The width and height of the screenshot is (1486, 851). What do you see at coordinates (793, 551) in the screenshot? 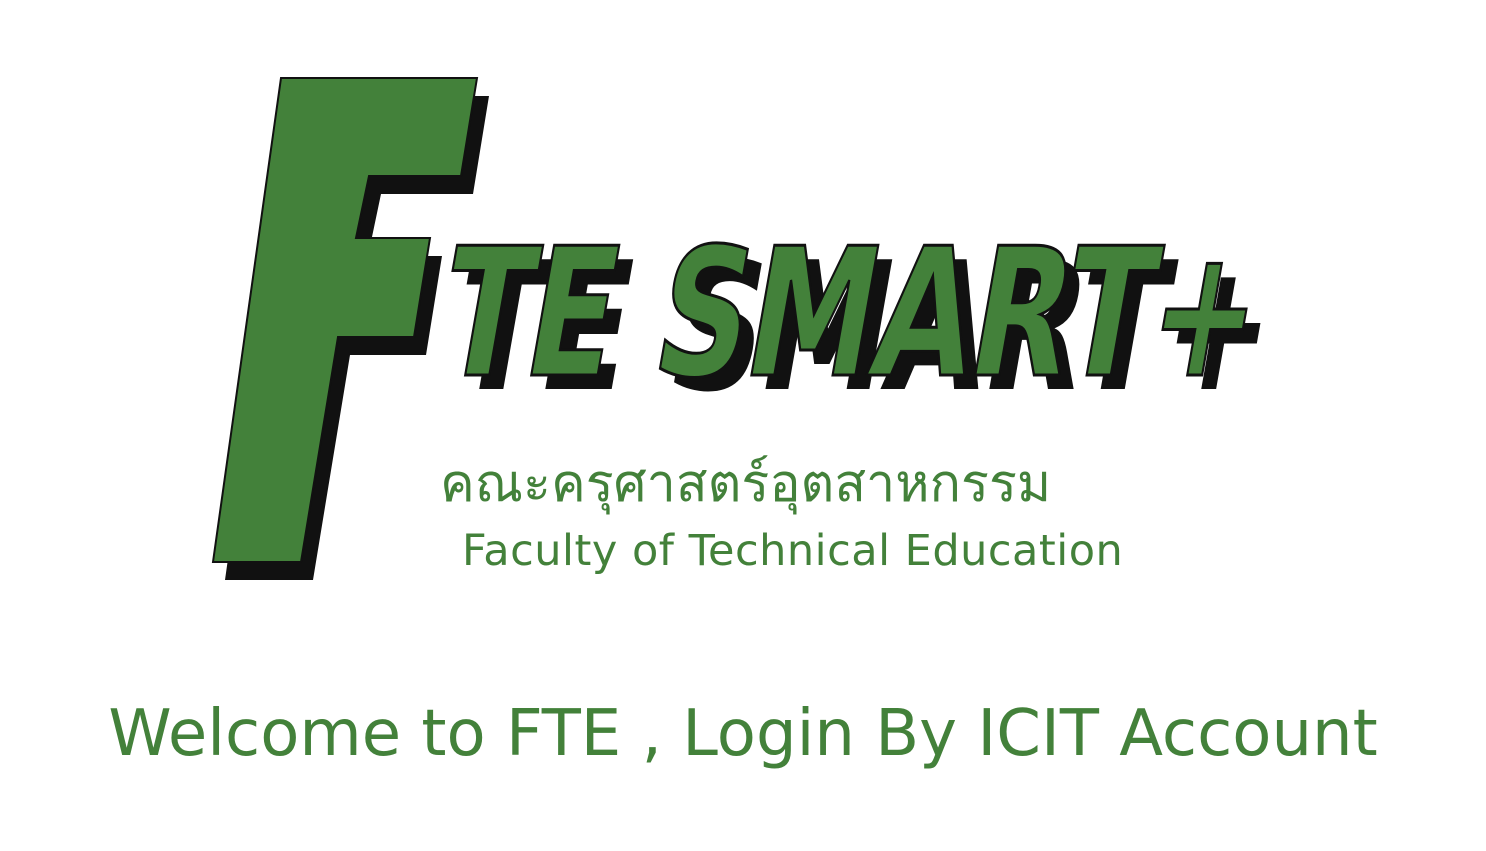
I see `faculty-english-name: Faculty of Technical Education` at bounding box center [793, 551].